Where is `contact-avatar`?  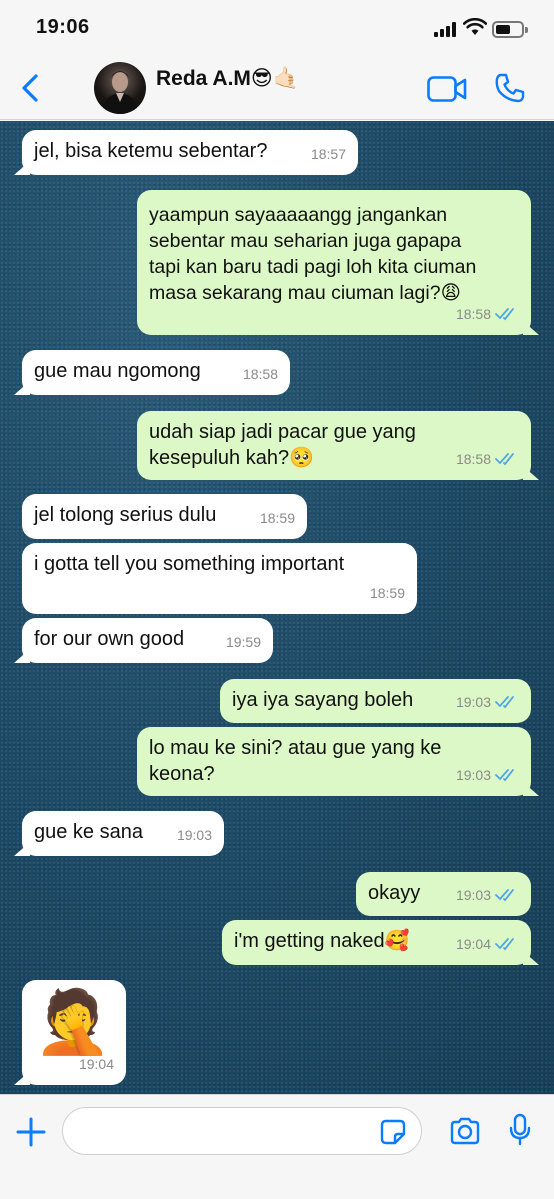
contact-avatar is located at coordinates (120, 88).